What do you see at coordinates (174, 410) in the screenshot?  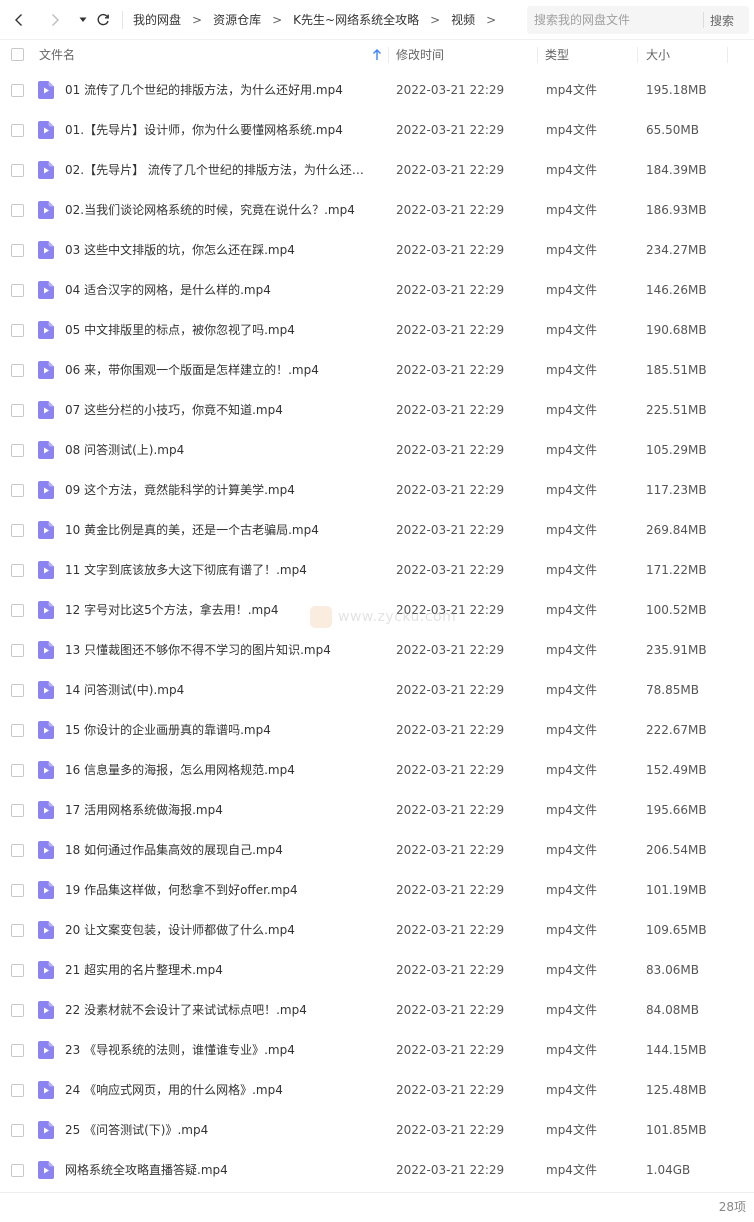 I see `file-name: 07 这些分栏的小技巧，你竟不知道.mp4` at bounding box center [174, 410].